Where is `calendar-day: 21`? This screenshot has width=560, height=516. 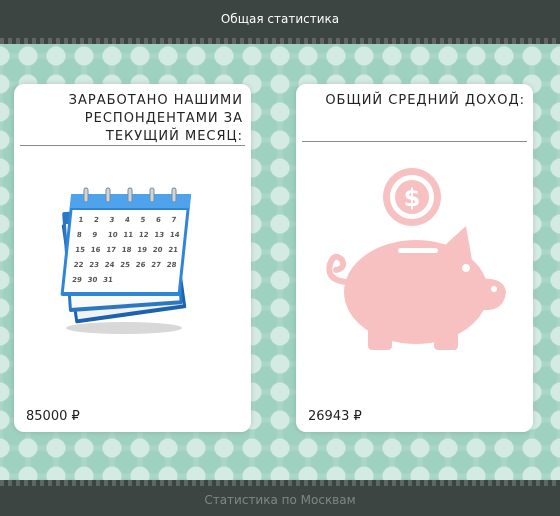 calendar-day: 21 is located at coordinates (173, 249).